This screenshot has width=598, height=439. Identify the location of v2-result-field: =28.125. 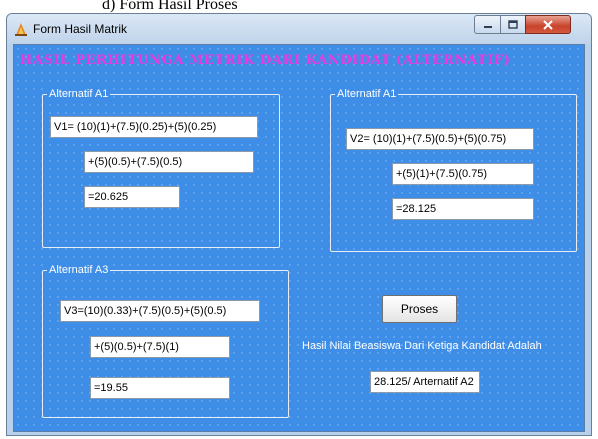
(463, 209).